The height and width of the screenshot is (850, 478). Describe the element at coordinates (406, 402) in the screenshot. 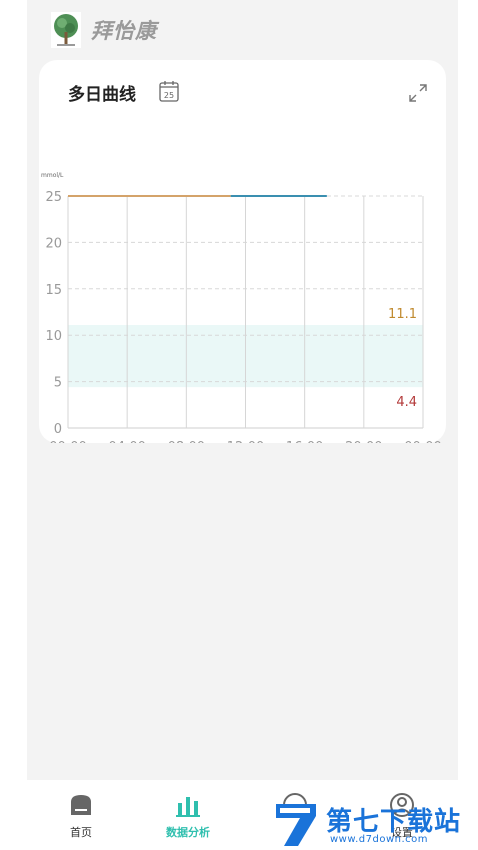

I see `target-low-label: 4.4` at that location.